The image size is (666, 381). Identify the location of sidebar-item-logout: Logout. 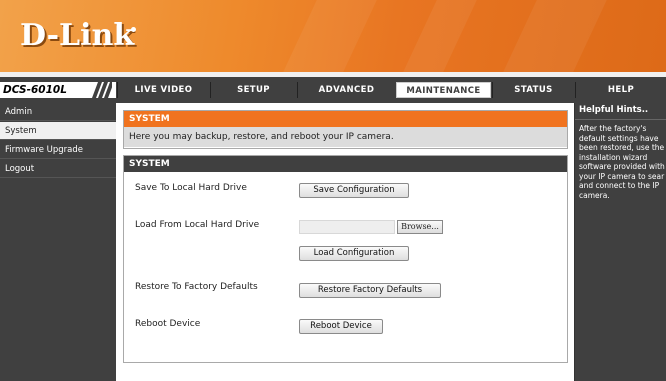
(58, 169).